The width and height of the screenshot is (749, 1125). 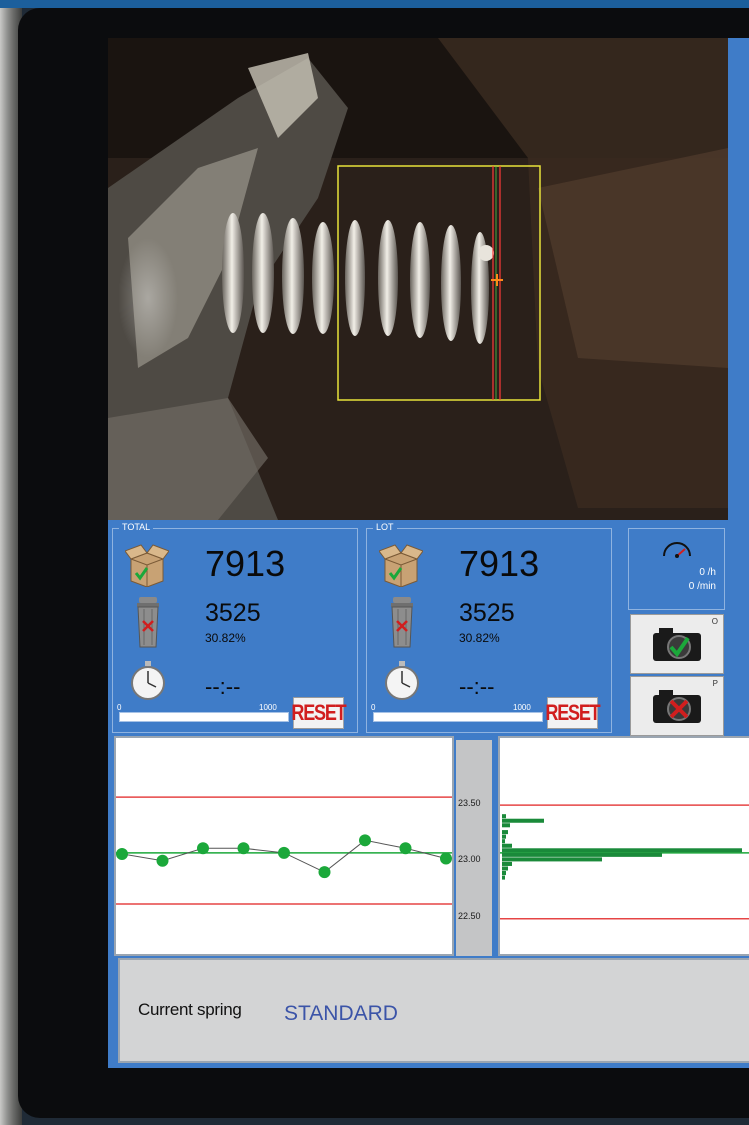 I want to click on reject-images-button: P, so click(x=677, y=706).